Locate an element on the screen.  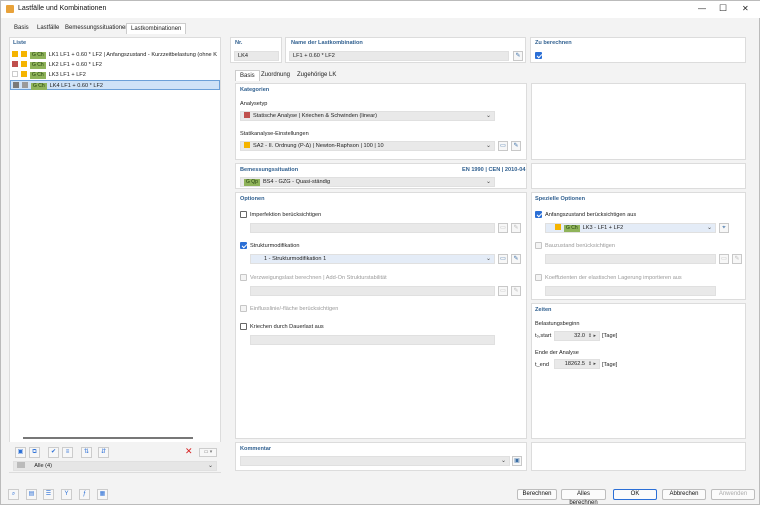
table-icon: ☰ is located at coordinates (48, 494).